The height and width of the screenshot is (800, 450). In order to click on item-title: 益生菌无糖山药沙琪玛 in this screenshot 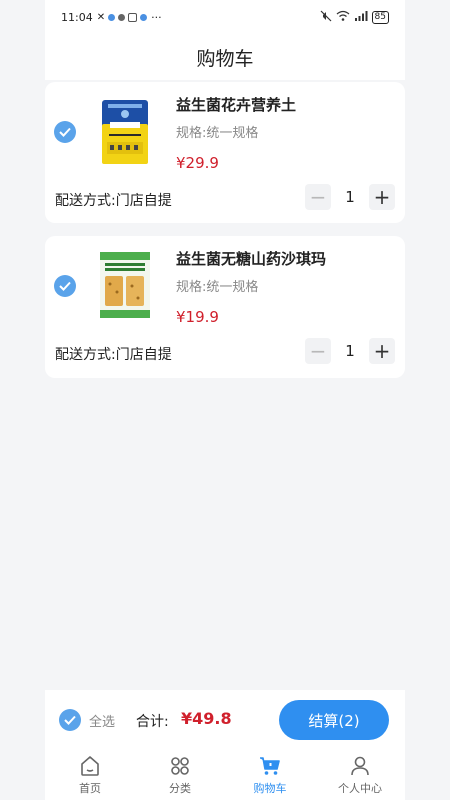, I will do `click(251, 258)`.